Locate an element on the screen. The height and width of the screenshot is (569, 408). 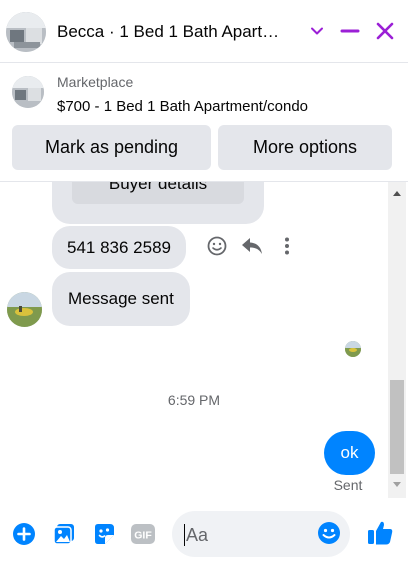
reply-icon is located at coordinates (252, 246).